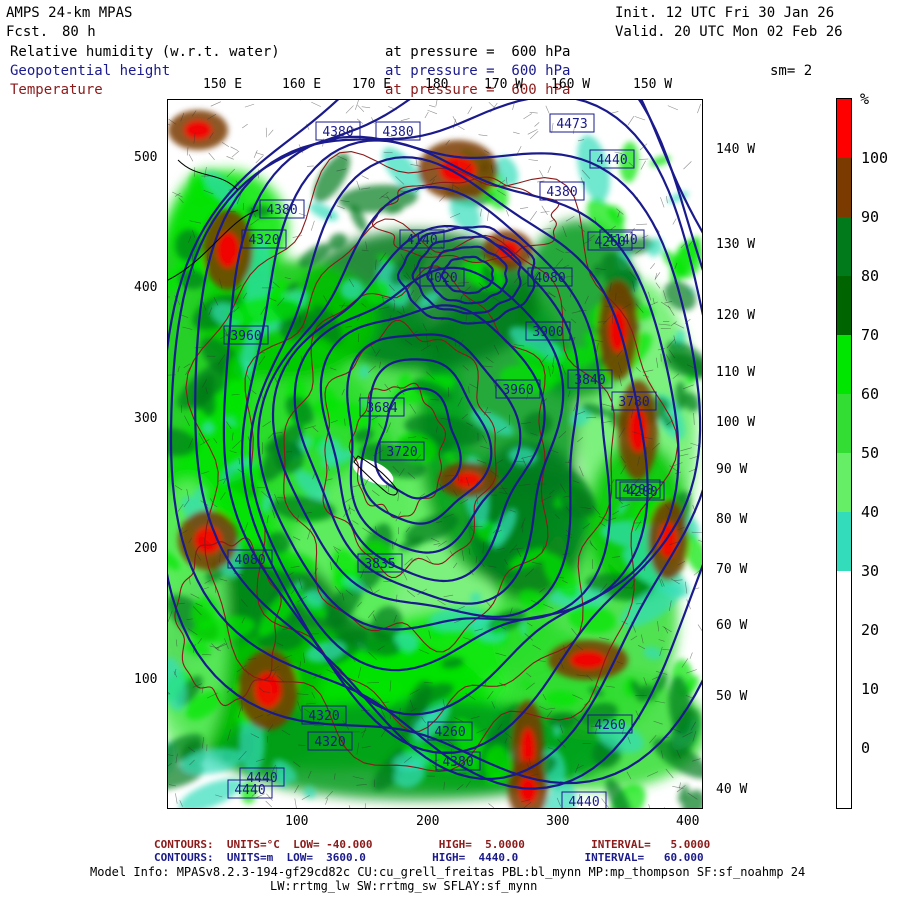  I want to click on field-level-rh: at pressure = 600 hPa, so click(478, 52).